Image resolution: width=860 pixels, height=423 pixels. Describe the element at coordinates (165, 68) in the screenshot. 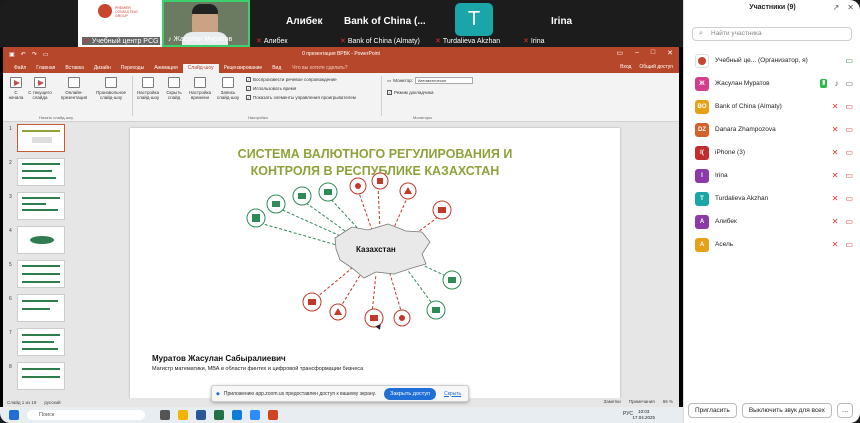

I see `tab-animation: Анимация` at that location.